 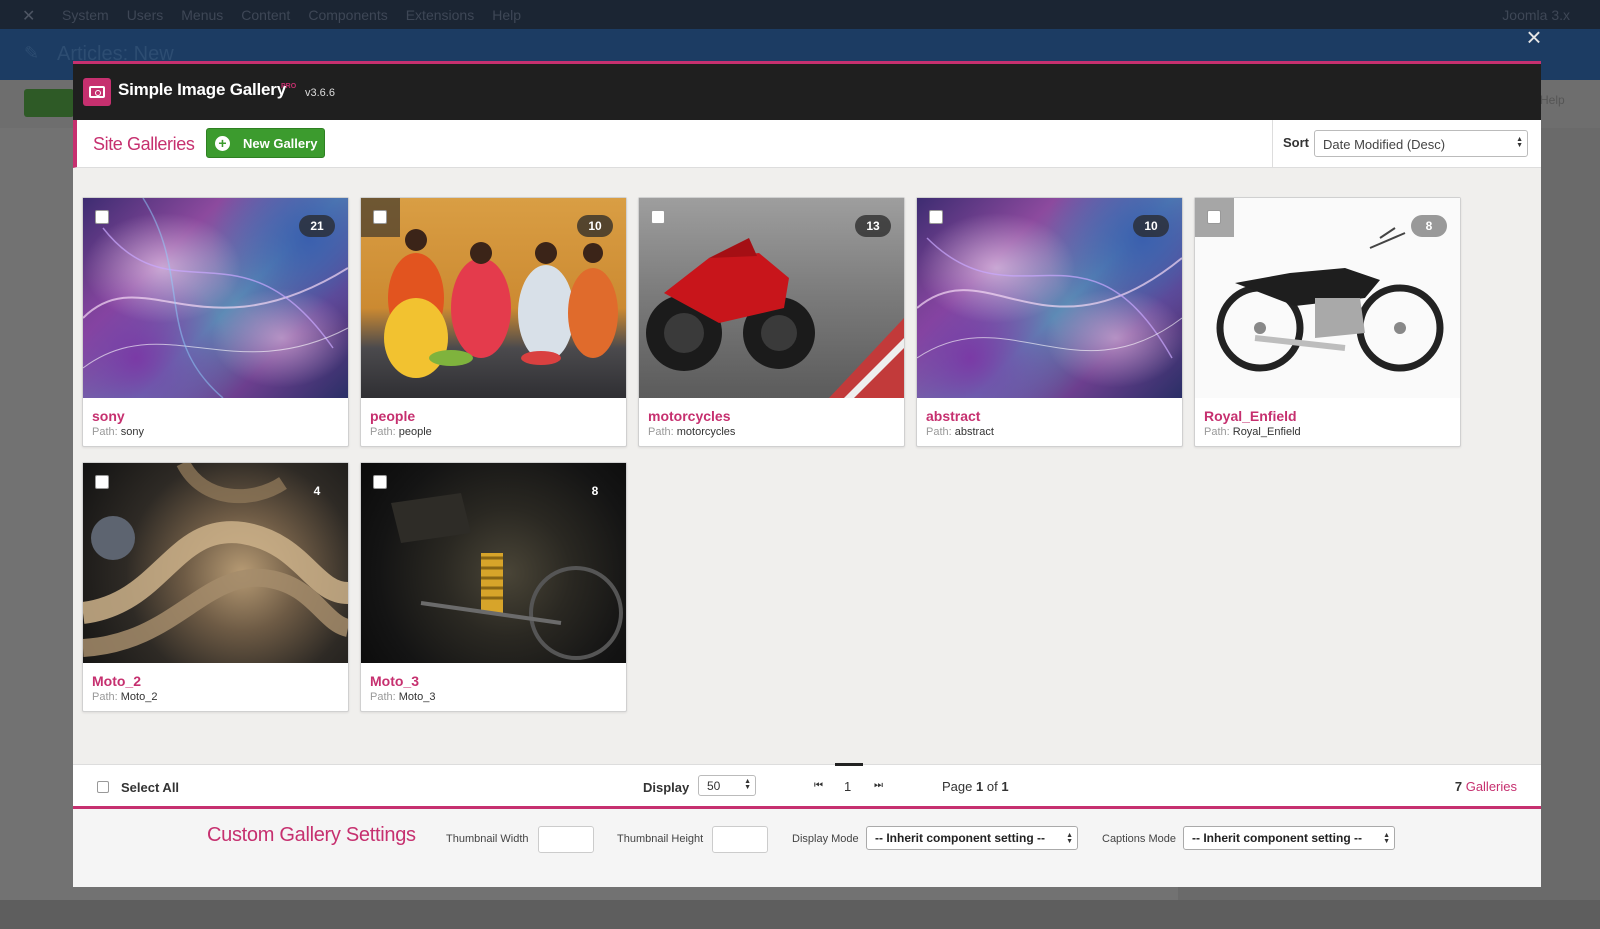 What do you see at coordinates (348, 15) in the screenshot?
I see `menu-item-components: Components` at bounding box center [348, 15].